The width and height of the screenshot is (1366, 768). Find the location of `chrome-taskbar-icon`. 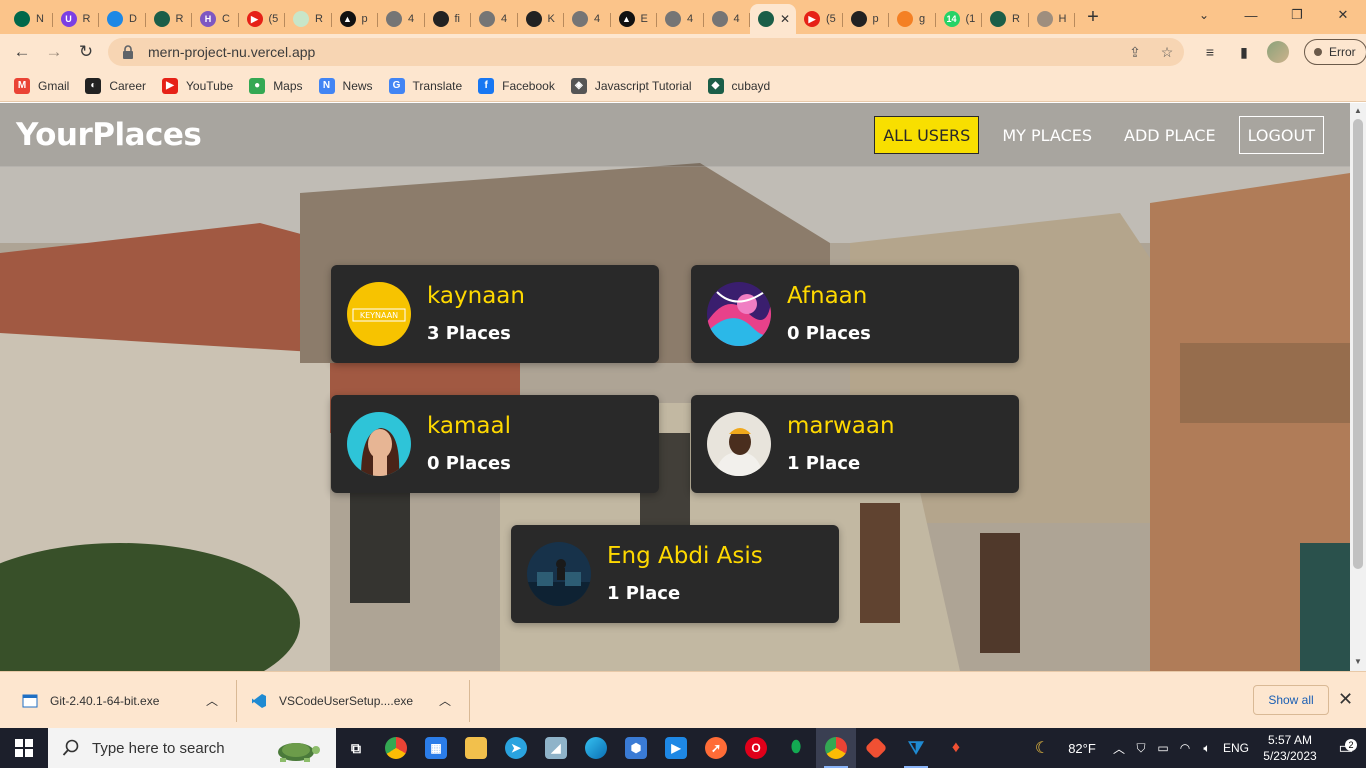

chrome-taskbar-icon is located at coordinates (396, 748).